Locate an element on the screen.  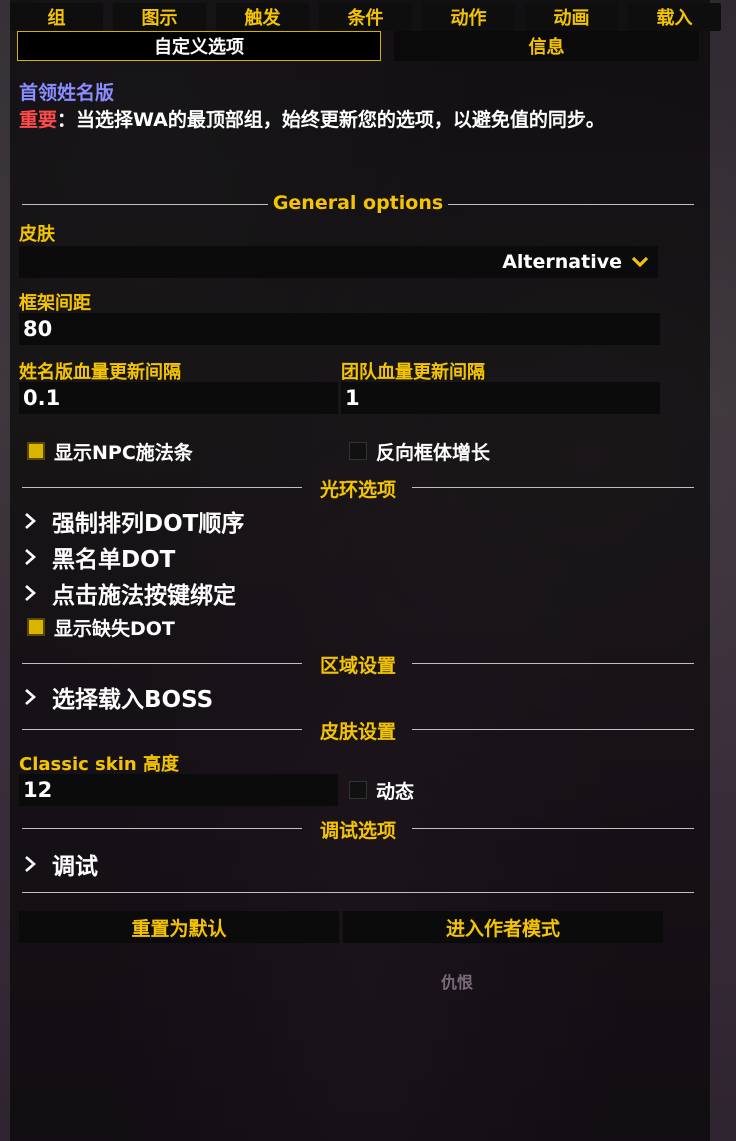
expander-debug: 调试 is located at coordinates (60, 864).